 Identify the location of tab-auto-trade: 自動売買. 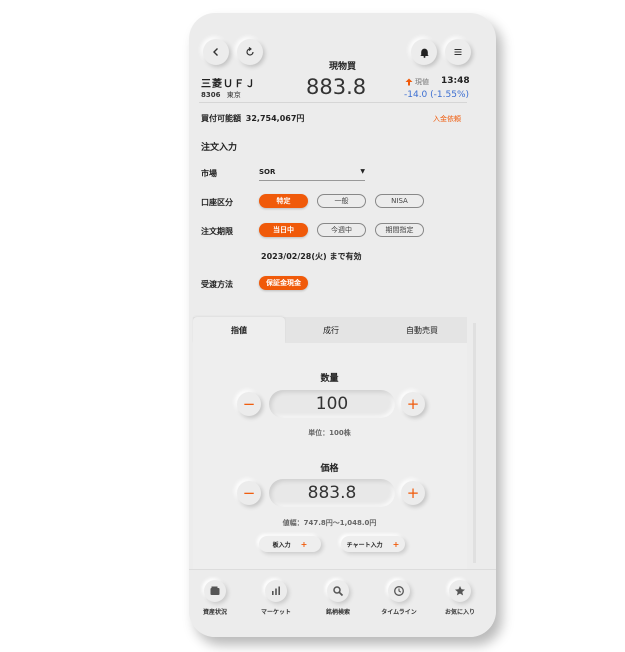
(422, 330).